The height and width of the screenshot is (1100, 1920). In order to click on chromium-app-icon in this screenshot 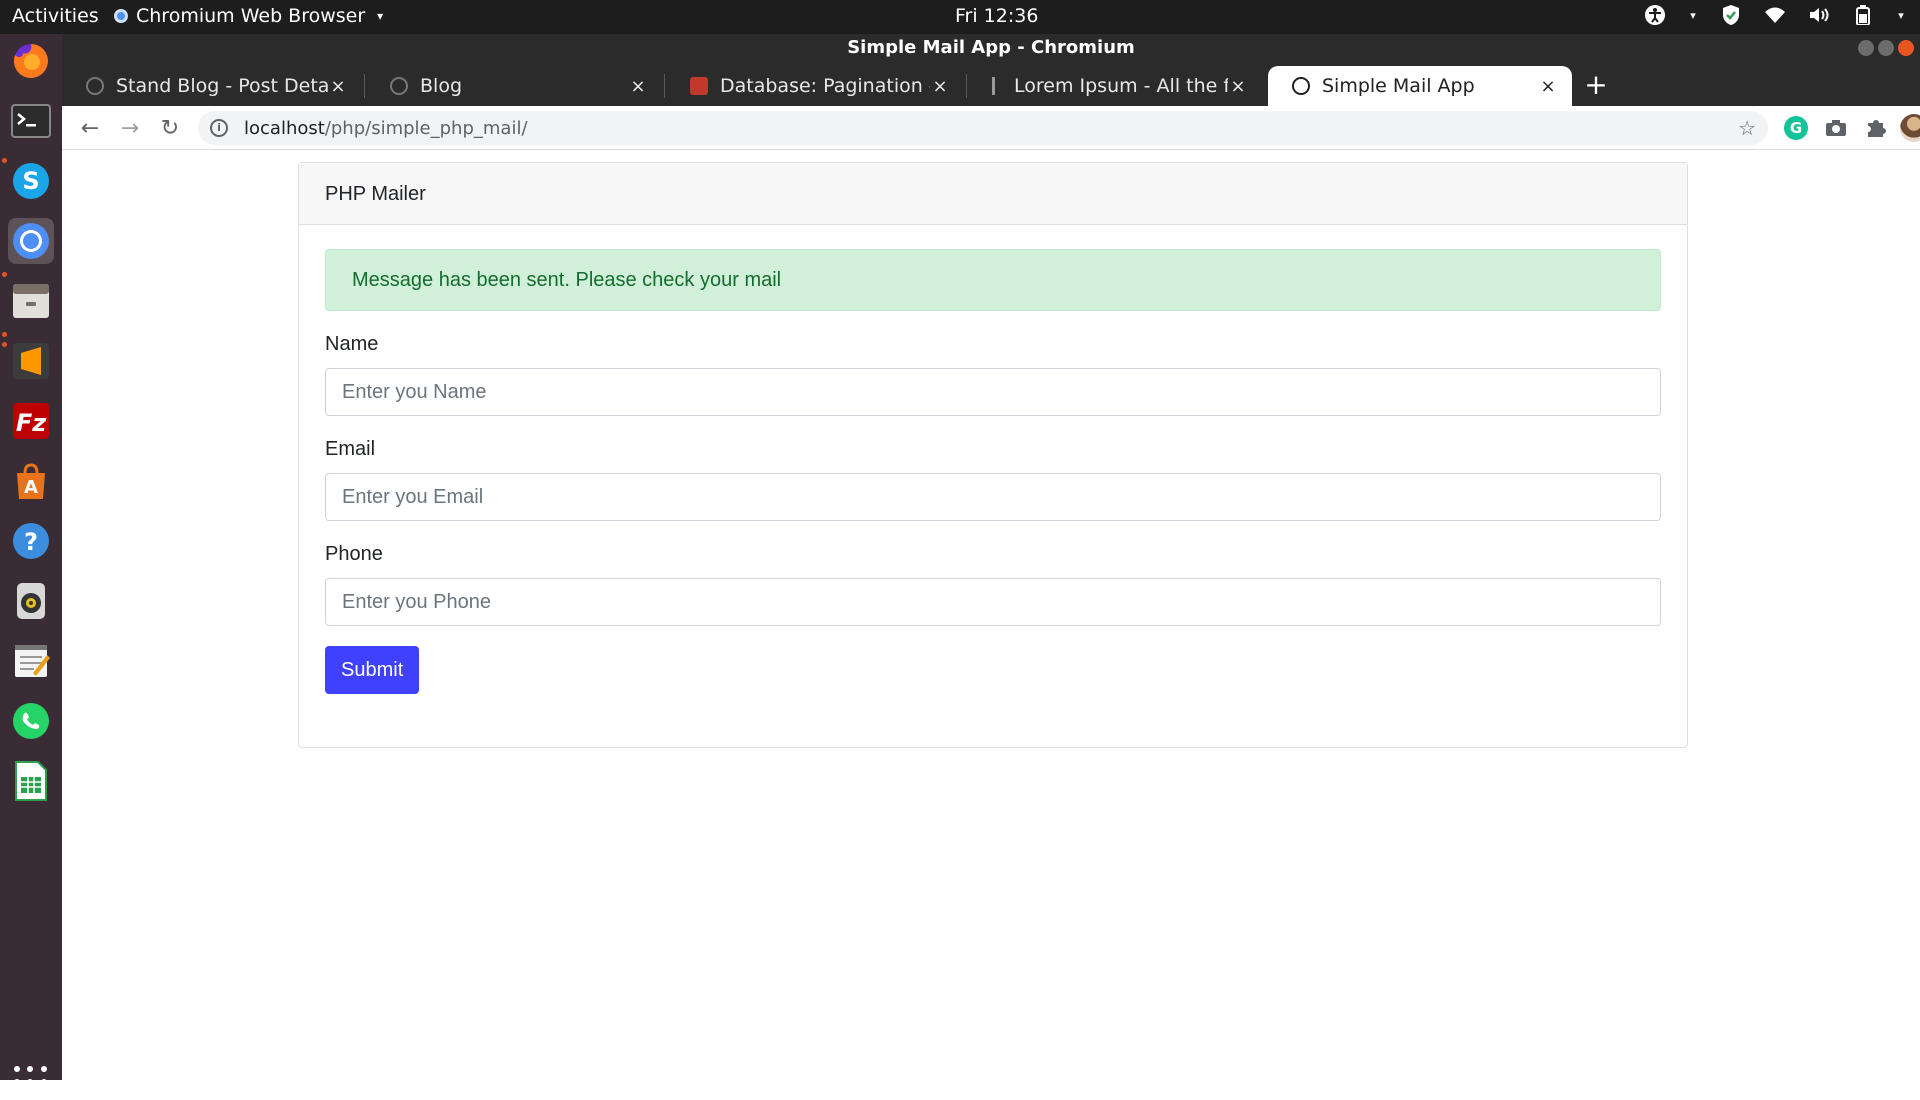, I will do `click(121, 16)`.